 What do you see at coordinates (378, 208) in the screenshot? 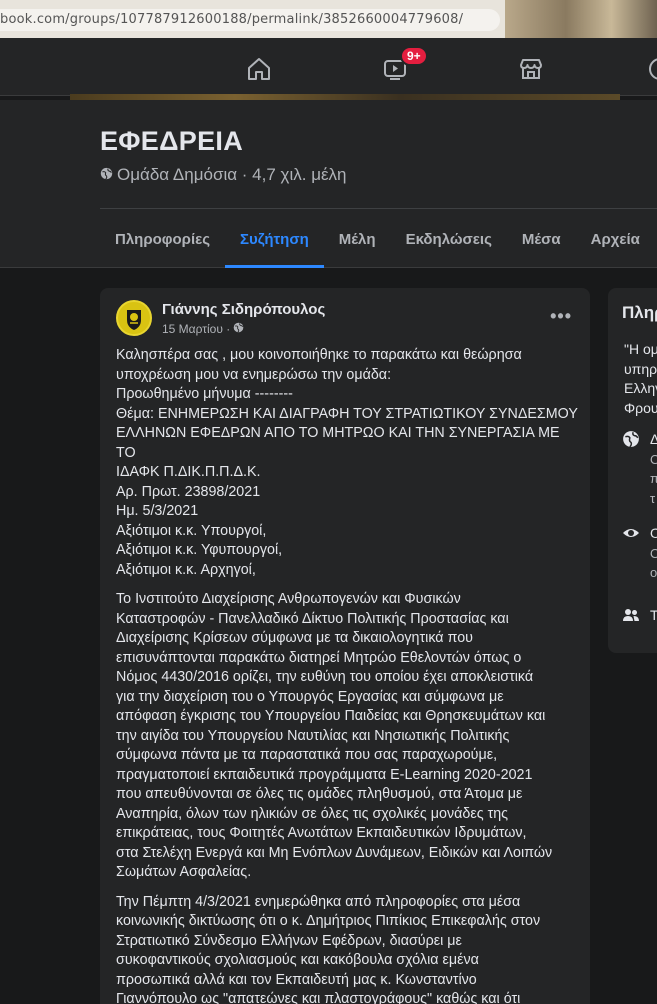
I see `header-divider` at bounding box center [378, 208].